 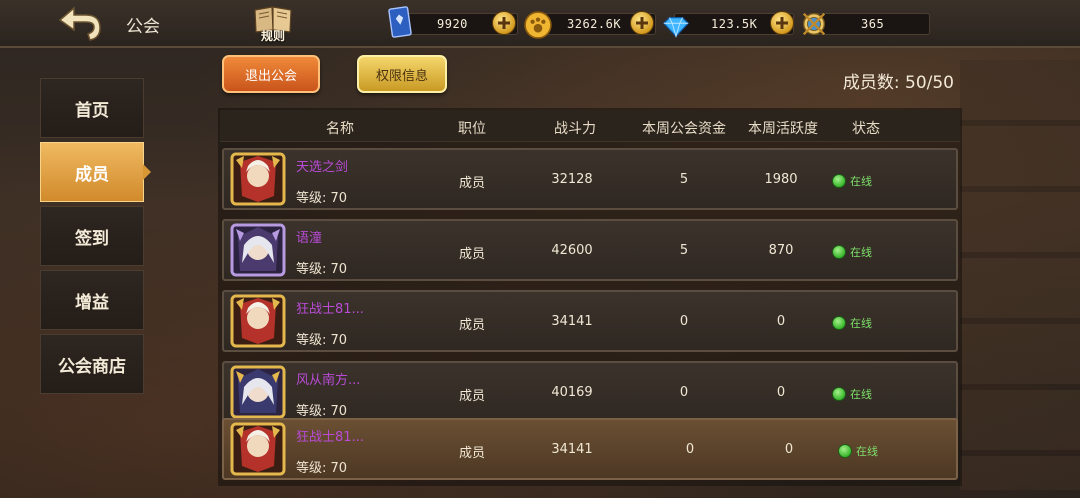 I want to click on top-bar: 公会 规则 9920 3262.6K 123.5K 365, so click(x=540, y=24).